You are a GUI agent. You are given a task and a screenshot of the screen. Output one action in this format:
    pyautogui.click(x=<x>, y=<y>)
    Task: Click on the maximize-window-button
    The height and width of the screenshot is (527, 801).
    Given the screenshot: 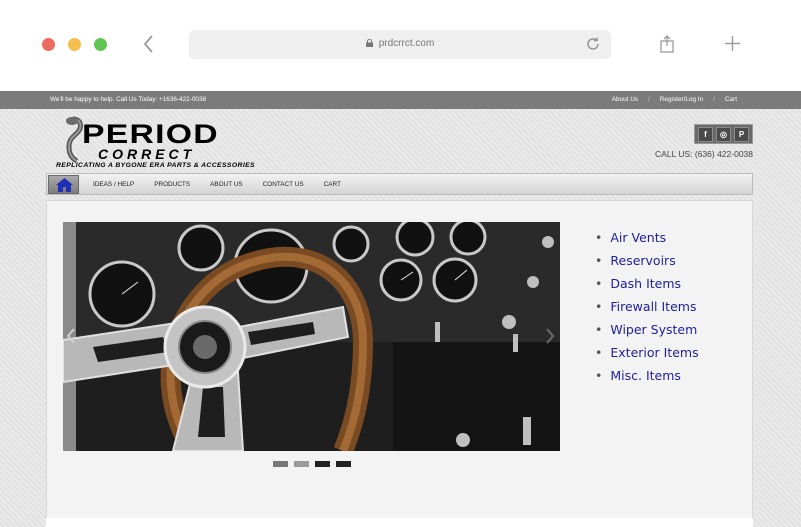 What is the action you would take?
    pyautogui.click(x=100, y=44)
    